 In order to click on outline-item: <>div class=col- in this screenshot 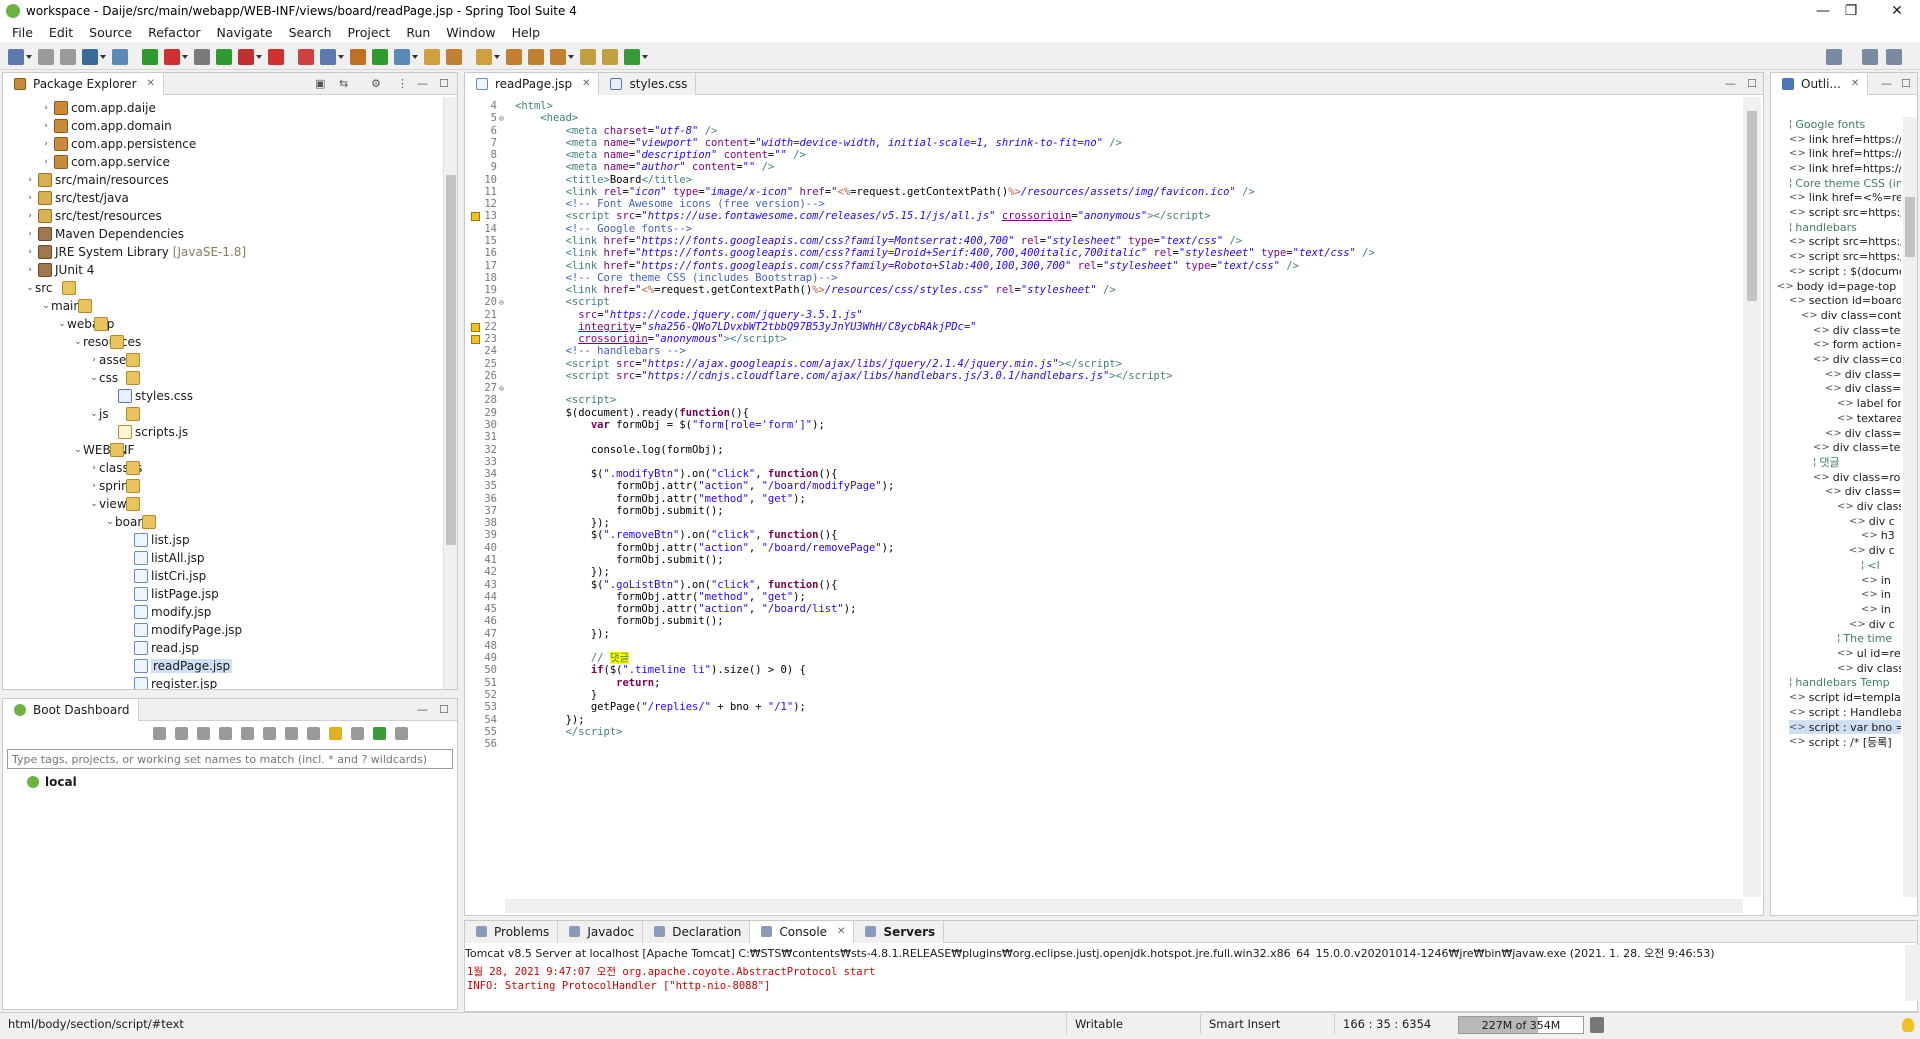, I will do `click(1857, 359)`.